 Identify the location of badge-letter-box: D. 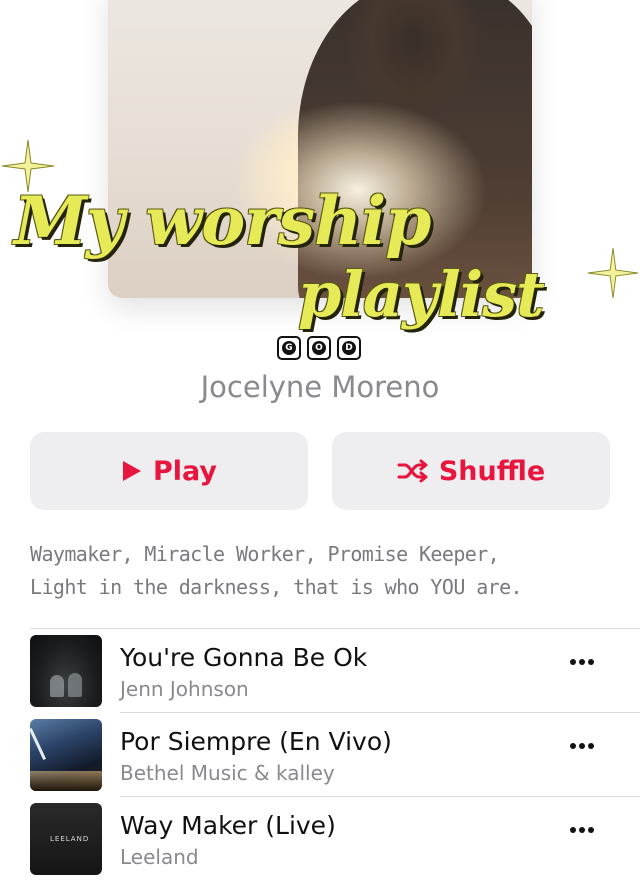
(349, 348).